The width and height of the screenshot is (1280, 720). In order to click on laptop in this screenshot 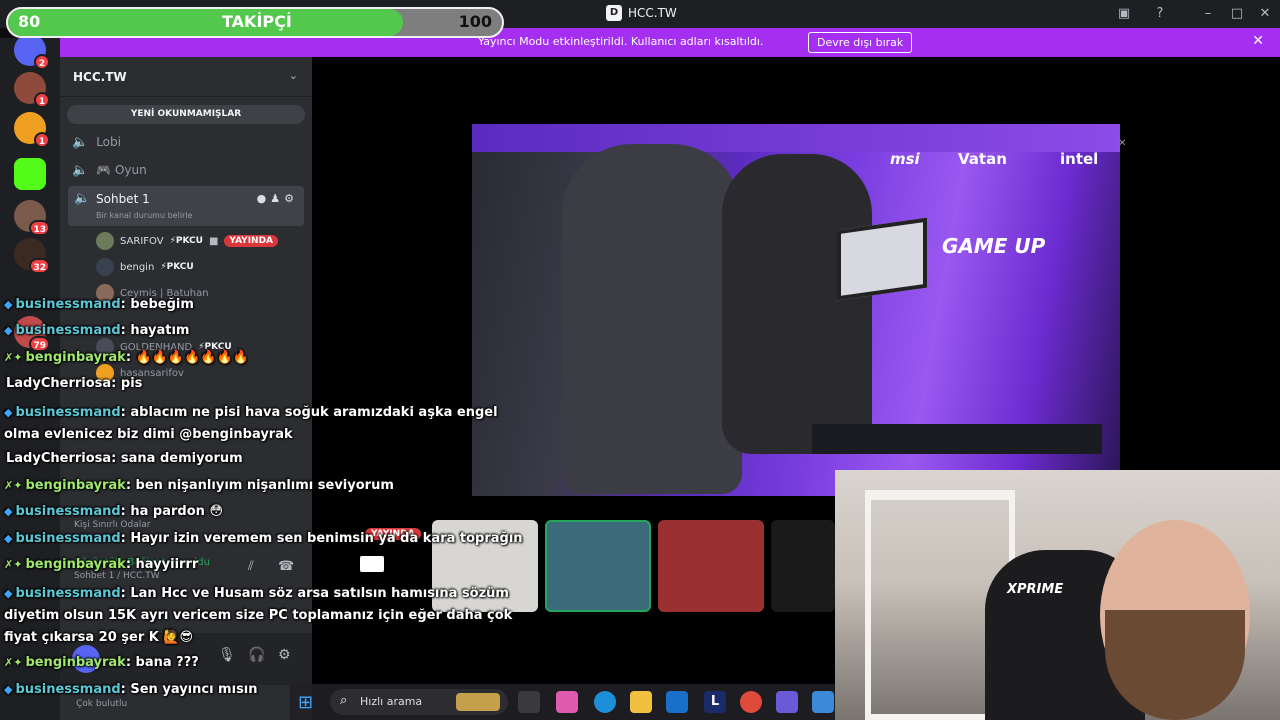, I will do `click(882, 259)`.